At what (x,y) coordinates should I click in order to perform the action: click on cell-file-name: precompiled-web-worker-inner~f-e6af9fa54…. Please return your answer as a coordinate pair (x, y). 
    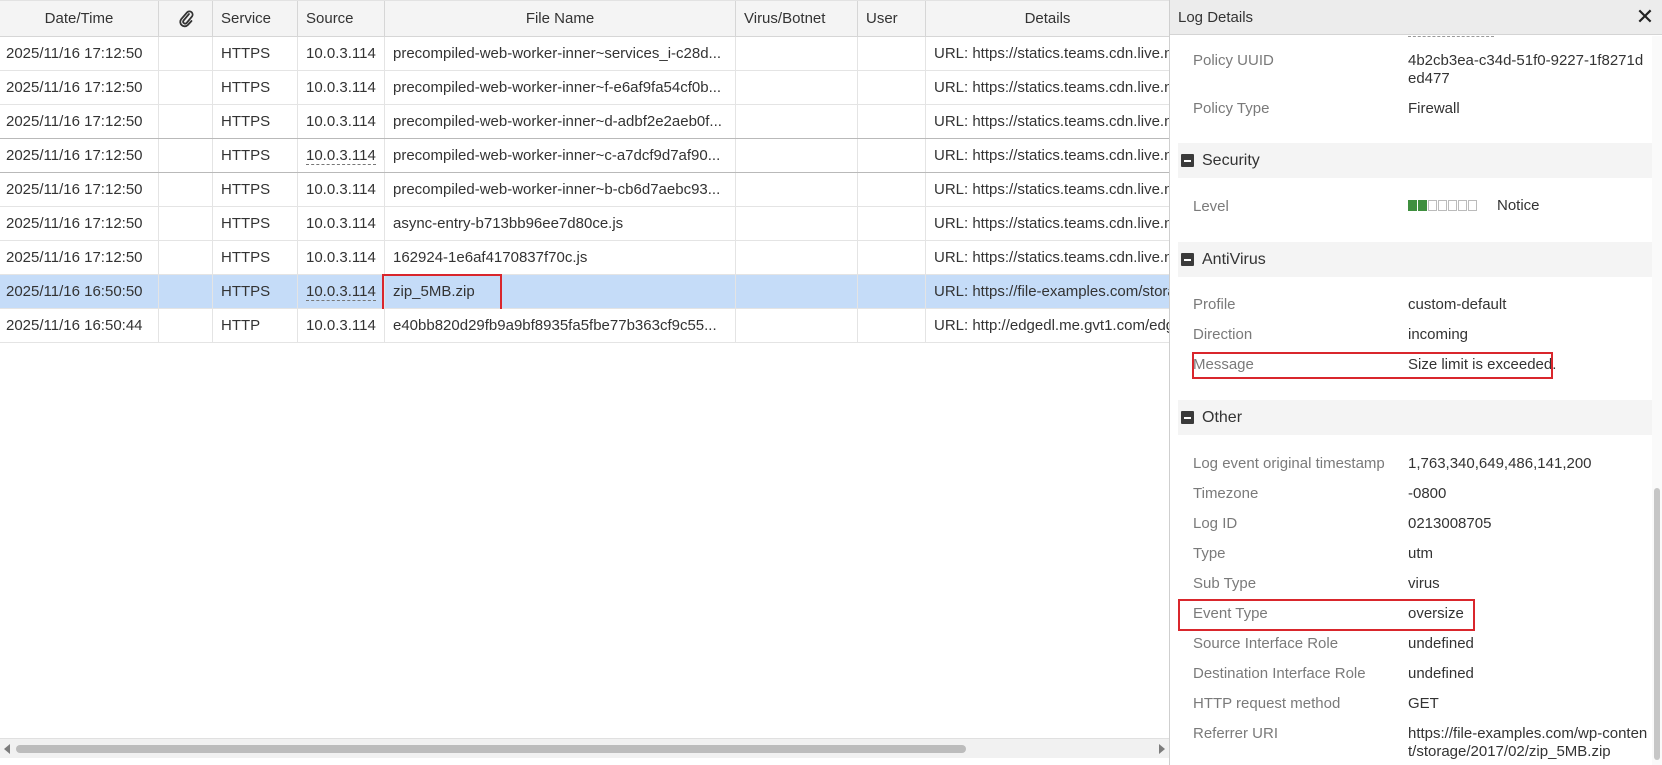
    Looking at the image, I should click on (560, 87).